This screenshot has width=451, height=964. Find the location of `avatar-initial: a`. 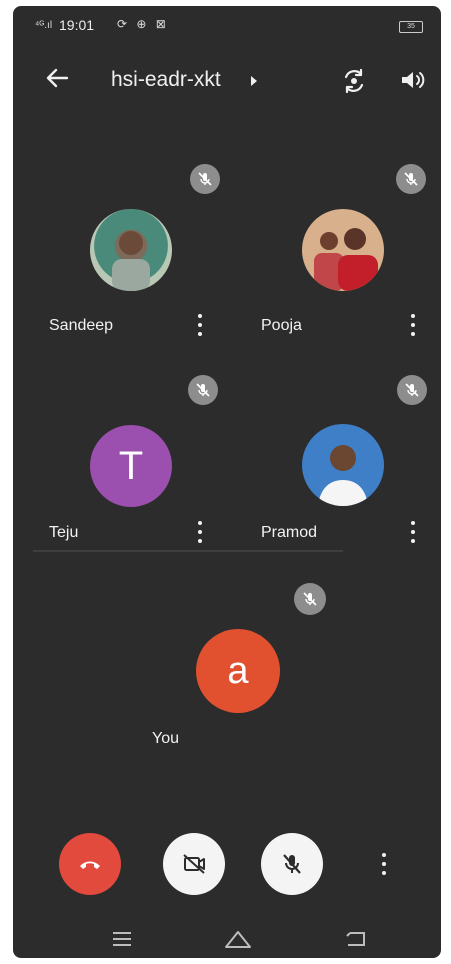

avatar-initial: a is located at coordinates (238, 670).